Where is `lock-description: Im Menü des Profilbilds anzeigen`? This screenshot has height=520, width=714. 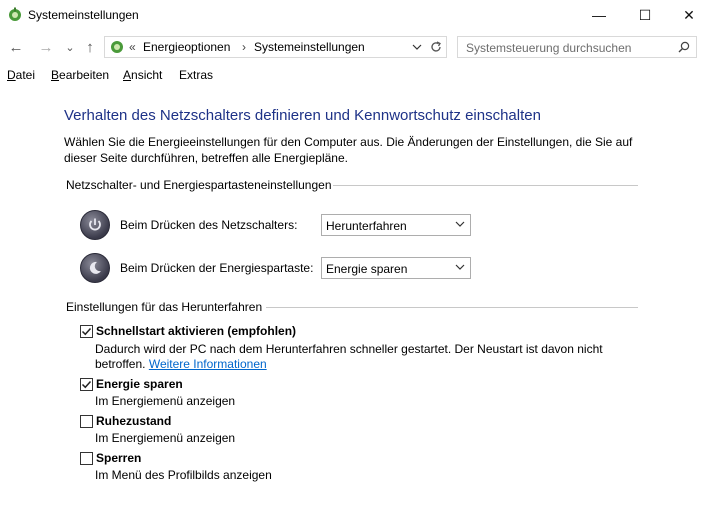
lock-description: Im Menü des Profilbilds anzeigen is located at coordinates (183, 475).